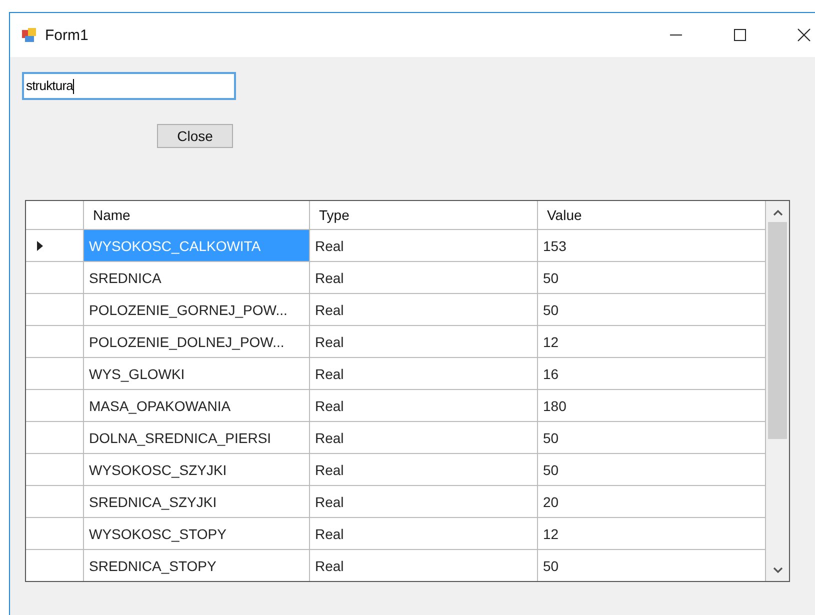  I want to click on table-cell: SREDNICA_SZYJKI, so click(197, 502).